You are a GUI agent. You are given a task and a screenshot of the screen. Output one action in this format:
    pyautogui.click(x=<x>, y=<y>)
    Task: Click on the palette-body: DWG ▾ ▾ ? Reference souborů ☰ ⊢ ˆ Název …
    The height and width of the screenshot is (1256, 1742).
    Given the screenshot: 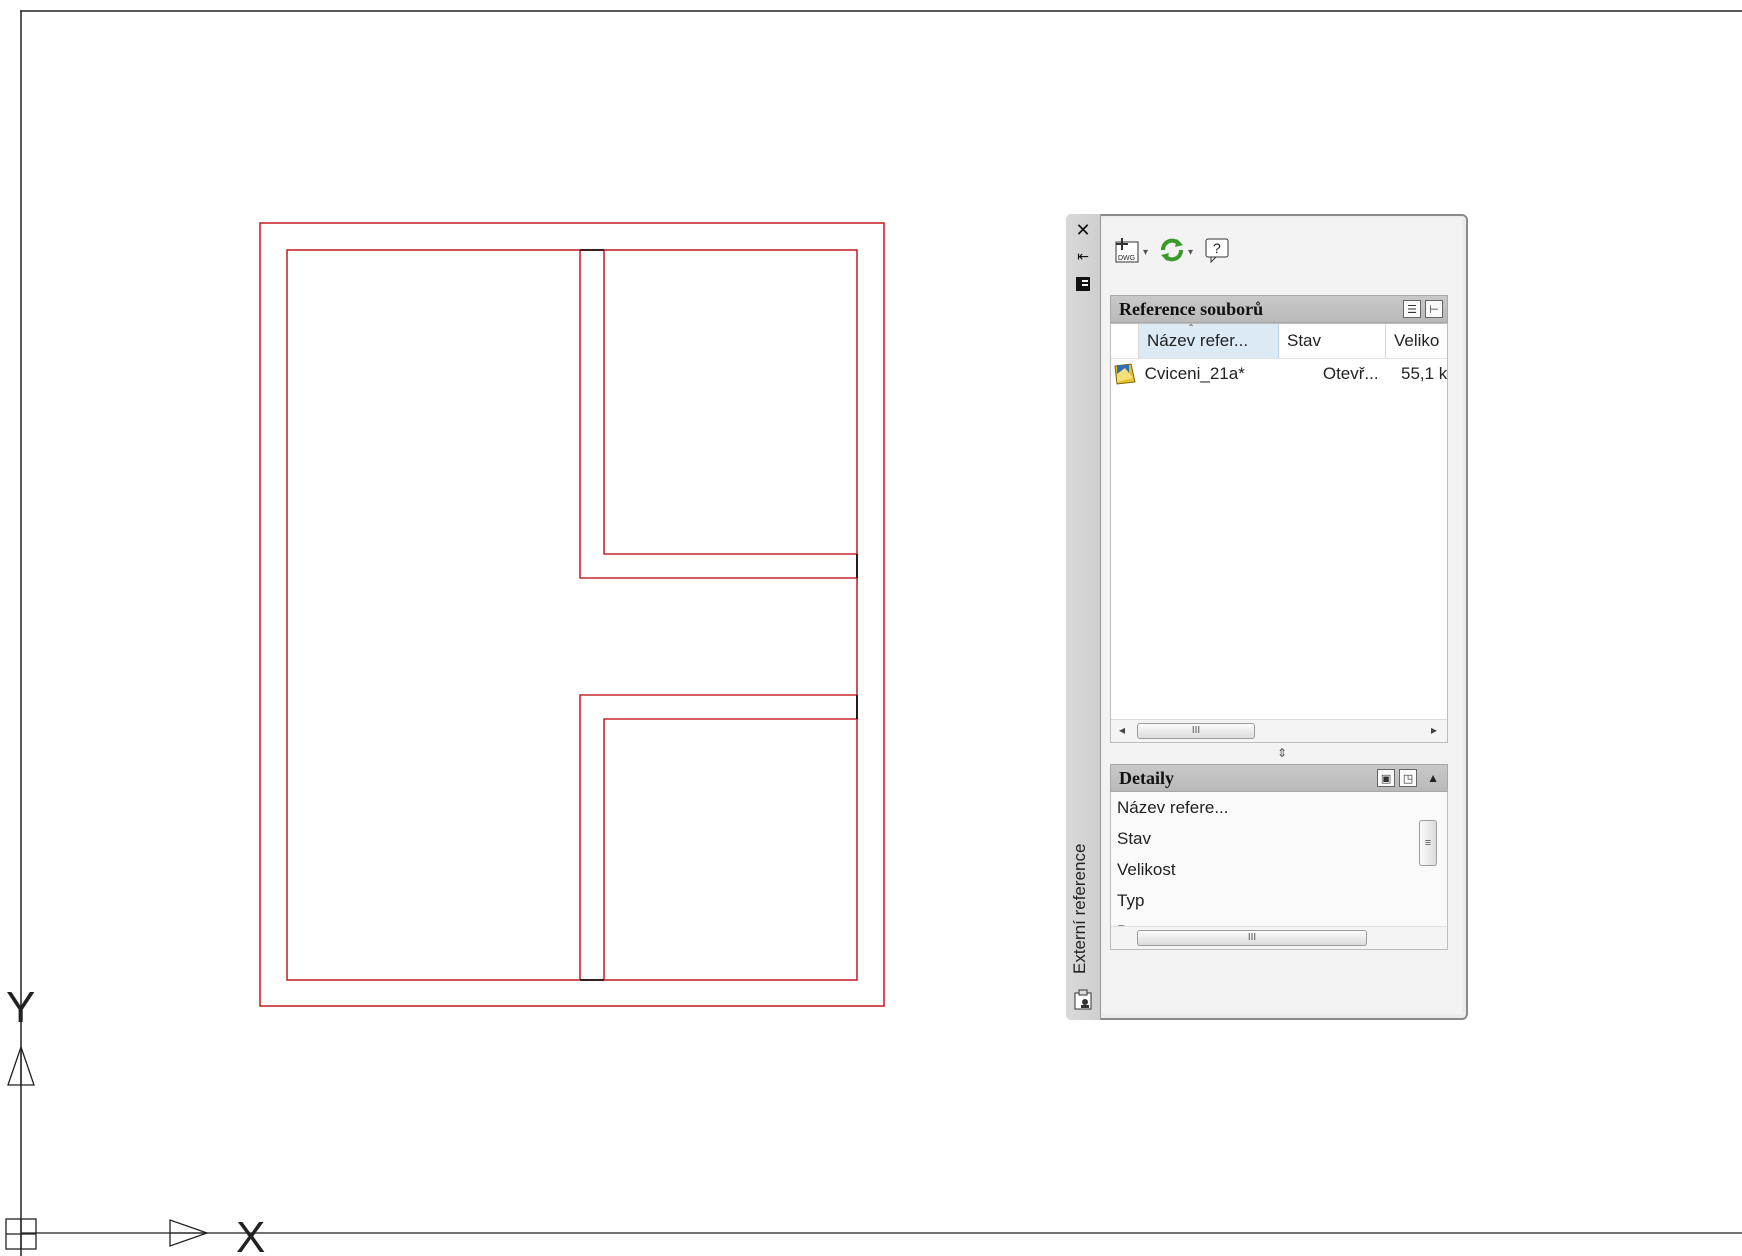 What is the action you would take?
    pyautogui.click(x=1282, y=616)
    